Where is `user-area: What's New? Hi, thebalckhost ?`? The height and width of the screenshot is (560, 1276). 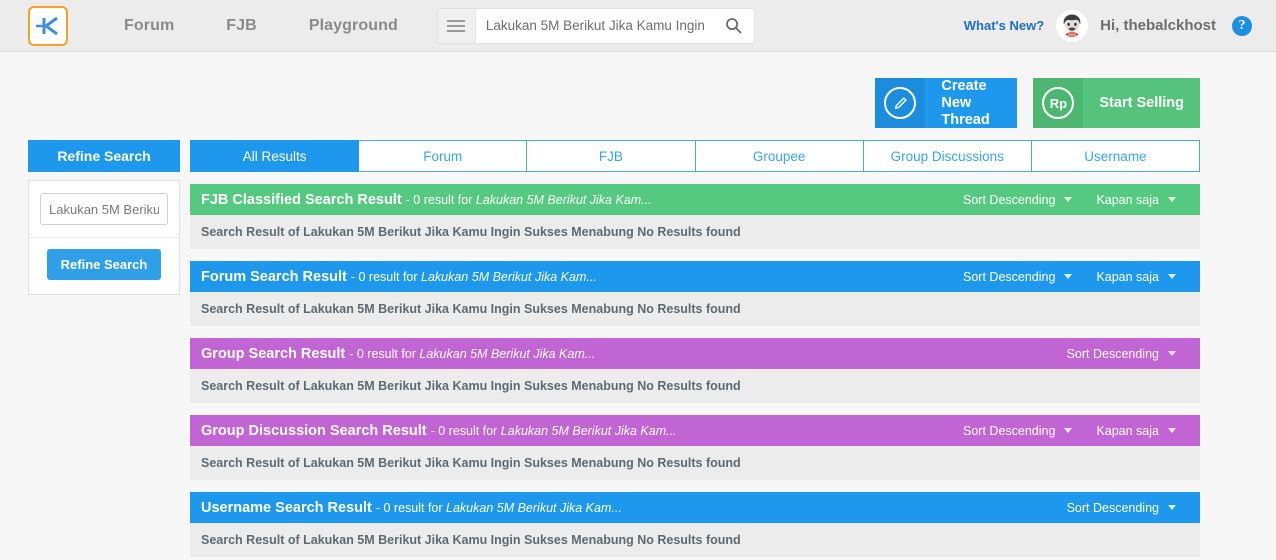 user-area: What's New? Hi, thebalckhost ? is located at coordinates (1108, 25).